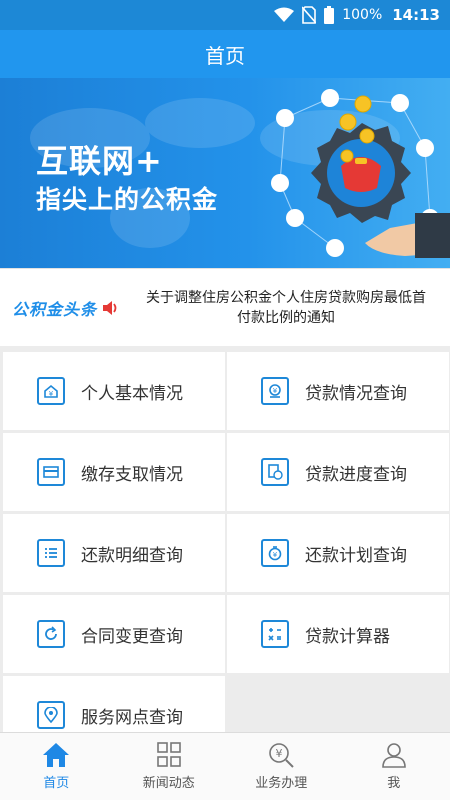 The image size is (450, 800). I want to click on news-logo-text: 公积金头条, so click(55, 309).